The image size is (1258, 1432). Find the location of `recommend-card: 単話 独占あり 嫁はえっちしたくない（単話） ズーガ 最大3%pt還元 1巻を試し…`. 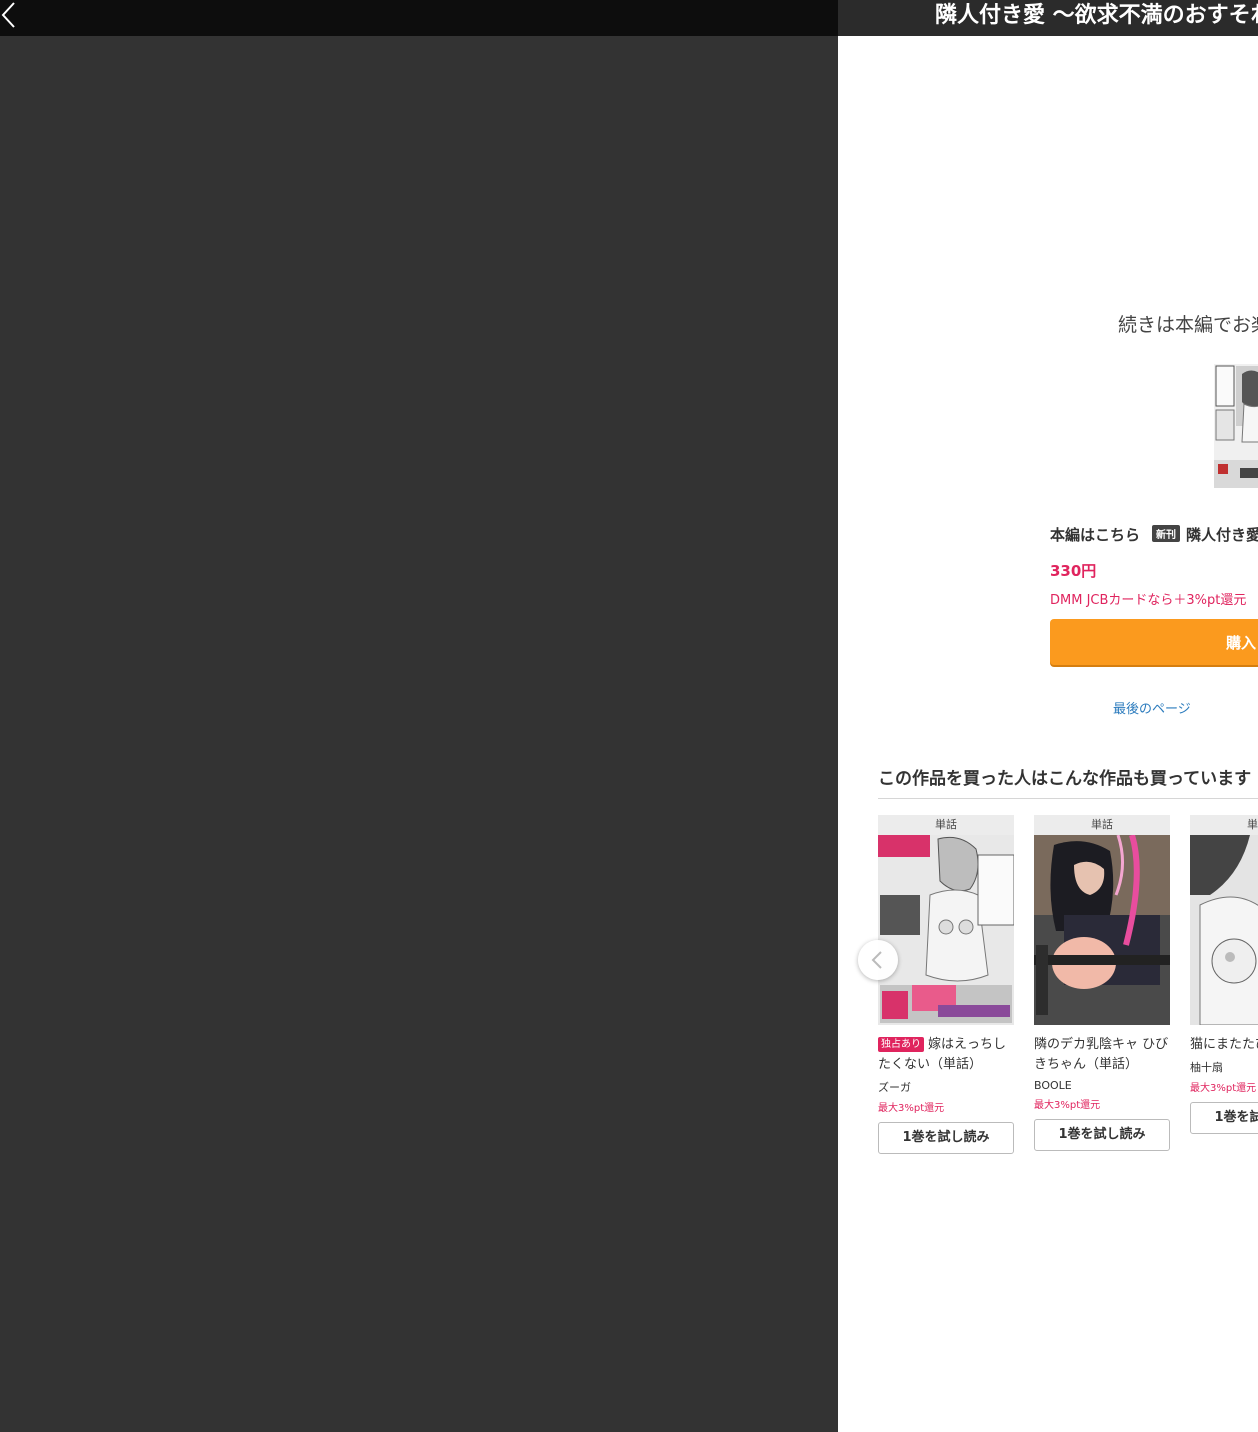

recommend-card: 単話 独占あり 嫁はえっちしたくない（単話） ズーガ 最大3%pt還元 1巻を試し… is located at coordinates (946, 984).